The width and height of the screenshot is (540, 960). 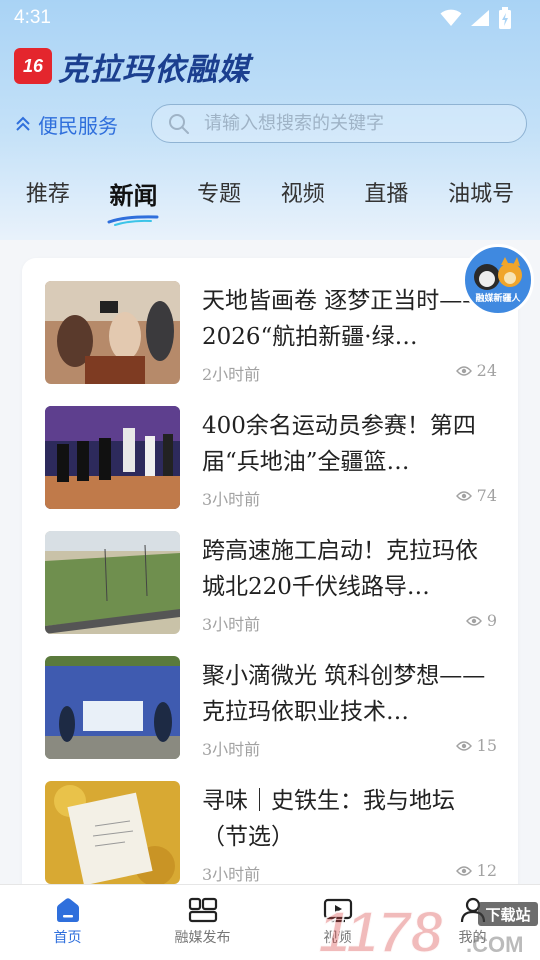 What do you see at coordinates (386, 194) in the screenshot?
I see `tab-label: 直播` at bounding box center [386, 194].